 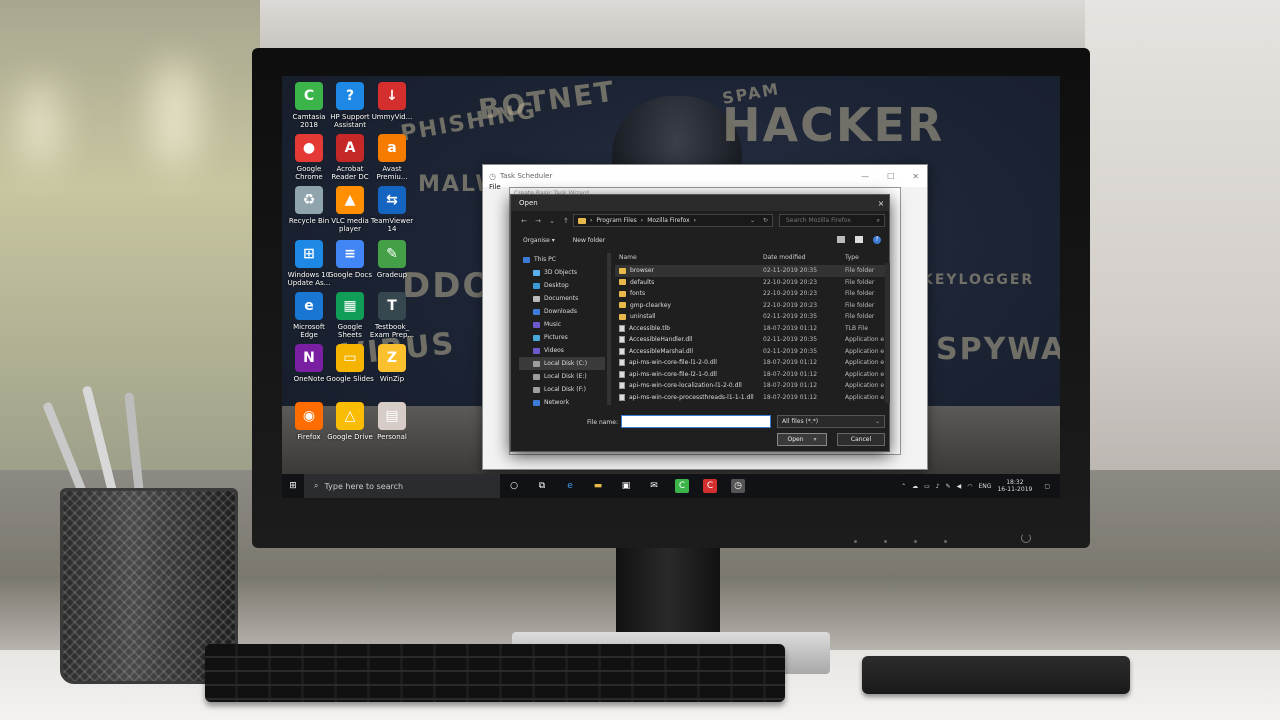 What do you see at coordinates (589, 240) in the screenshot?
I see `new-folder-button: New folder` at bounding box center [589, 240].